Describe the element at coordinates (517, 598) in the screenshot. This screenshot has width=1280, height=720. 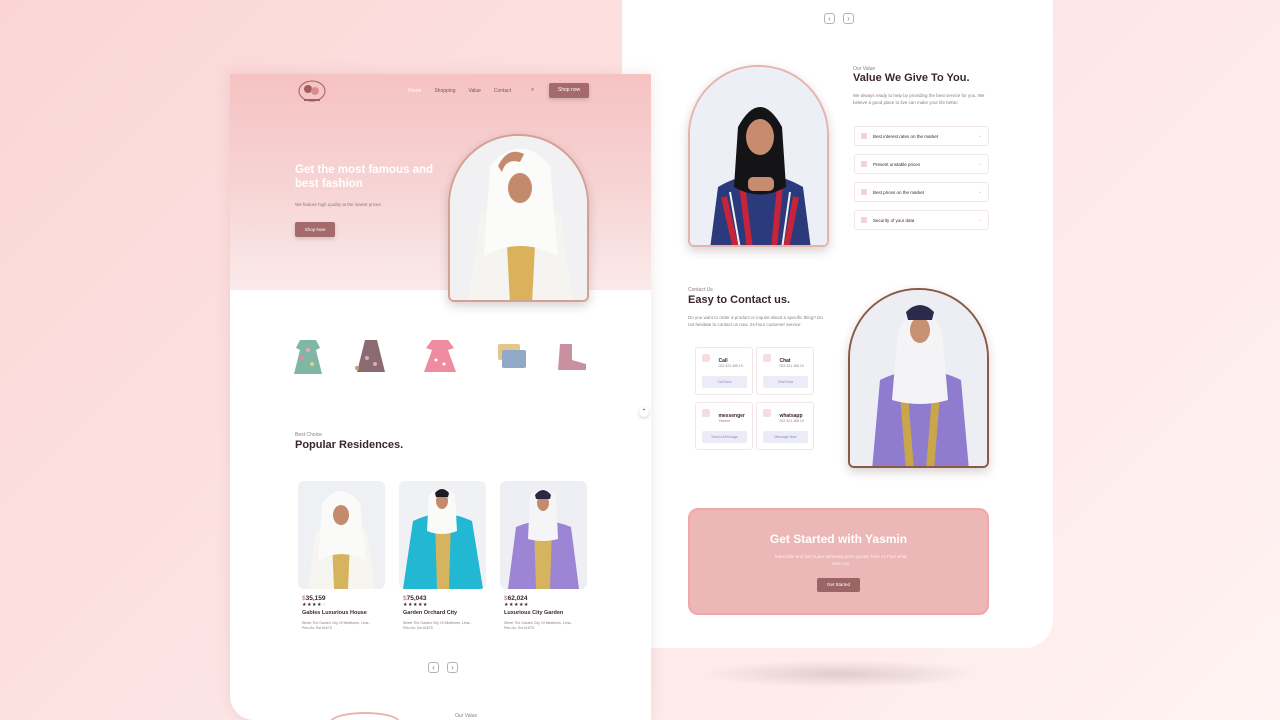
I see `price-value: 62,024` at that location.